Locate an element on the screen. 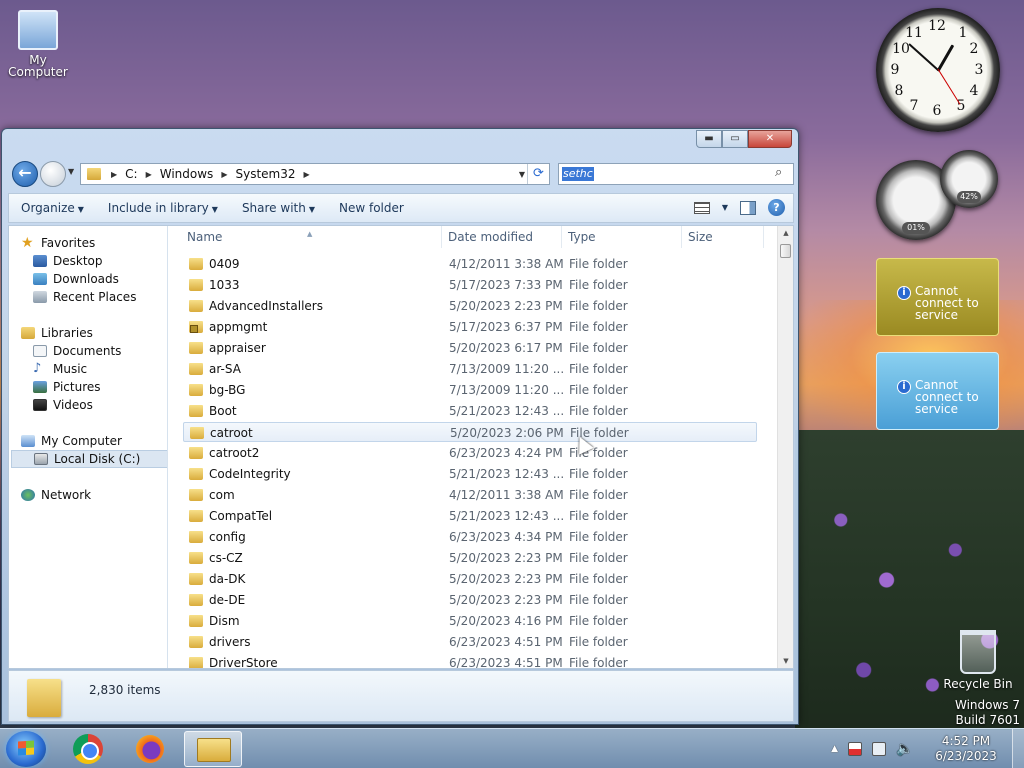 Image resolution: width=1024 pixels, height=768 pixels. table-row: com 4/12/2011 3:38 AM File folder is located at coordinates (470, 495).